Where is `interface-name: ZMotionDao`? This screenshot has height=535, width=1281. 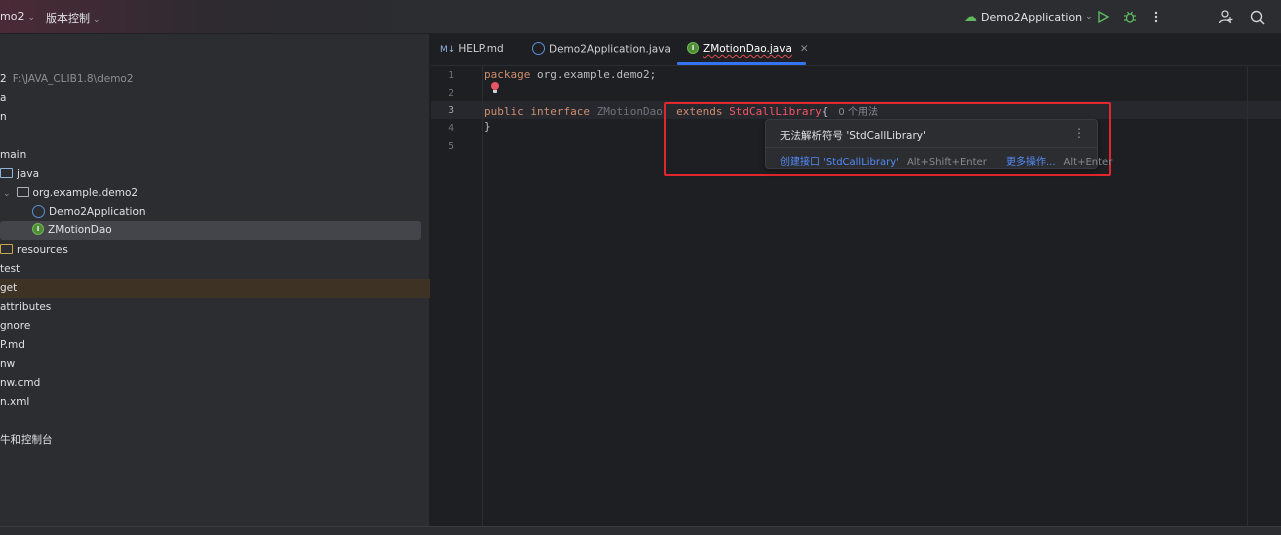 interface-name: ZMotionDao is located at coordinates (629, 111).